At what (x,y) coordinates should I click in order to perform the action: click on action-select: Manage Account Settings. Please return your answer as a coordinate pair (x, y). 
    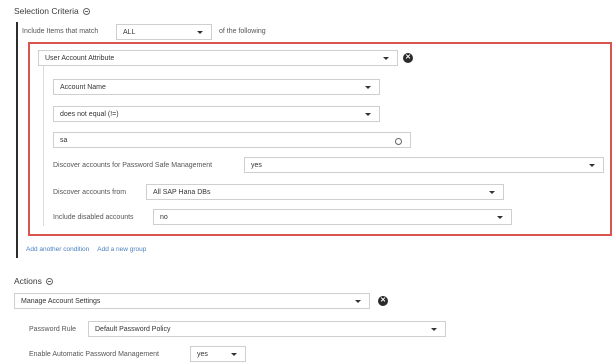
    Looking at the image, I should click on (192, 301).